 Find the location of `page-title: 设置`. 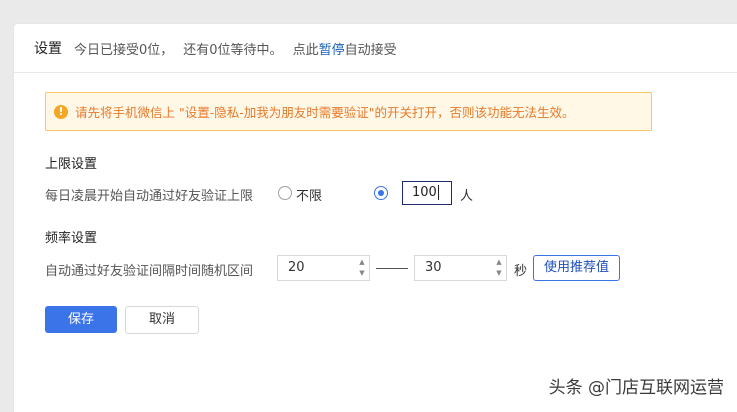

page-title: 设置 is located at coordinates (48, 49).